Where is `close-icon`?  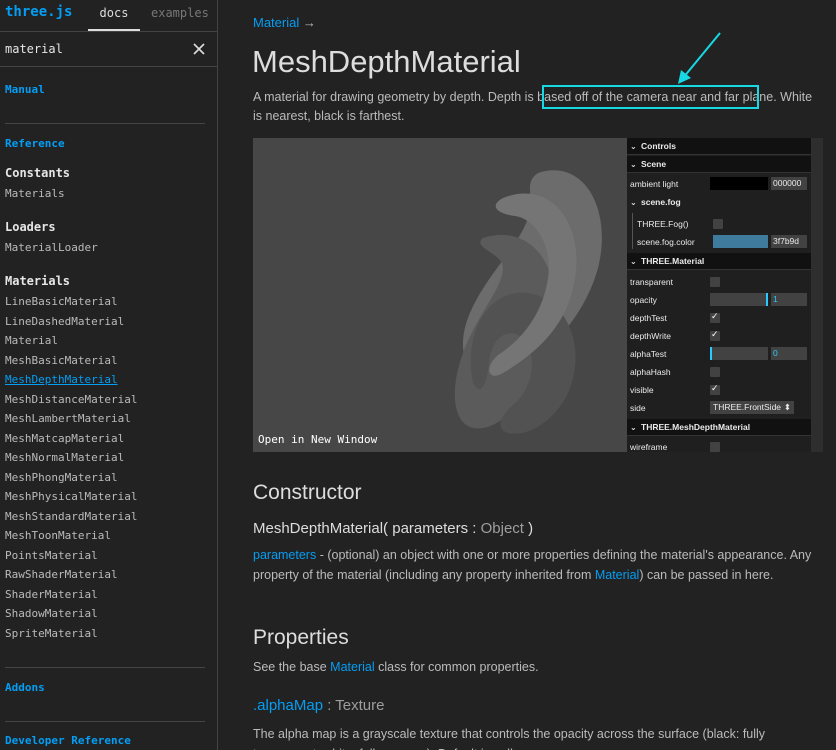
close-icon is located at coordinates (199, 49).